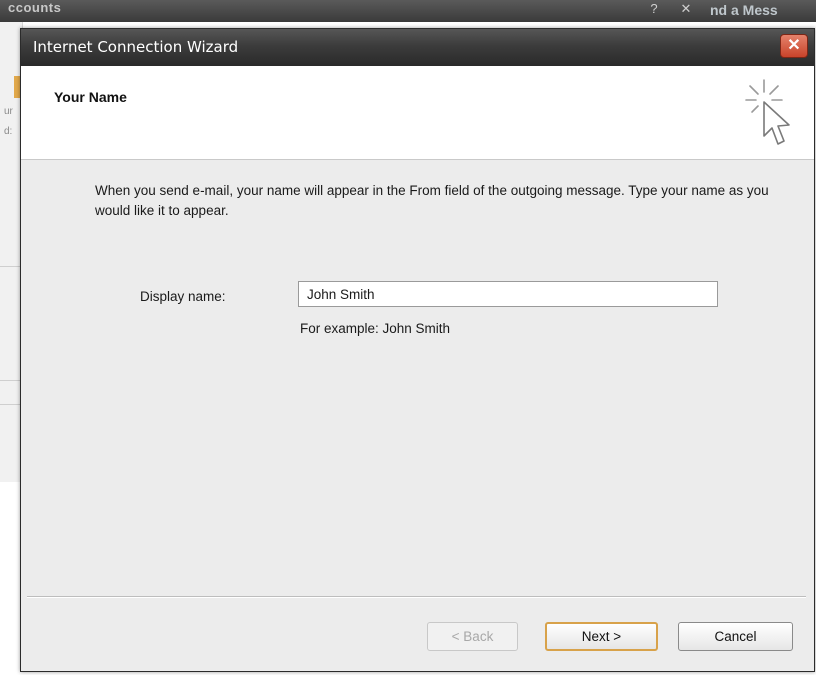 This screenshot has height=675, width=816. I want to click on page-title: Your Name, so click(90, 97).